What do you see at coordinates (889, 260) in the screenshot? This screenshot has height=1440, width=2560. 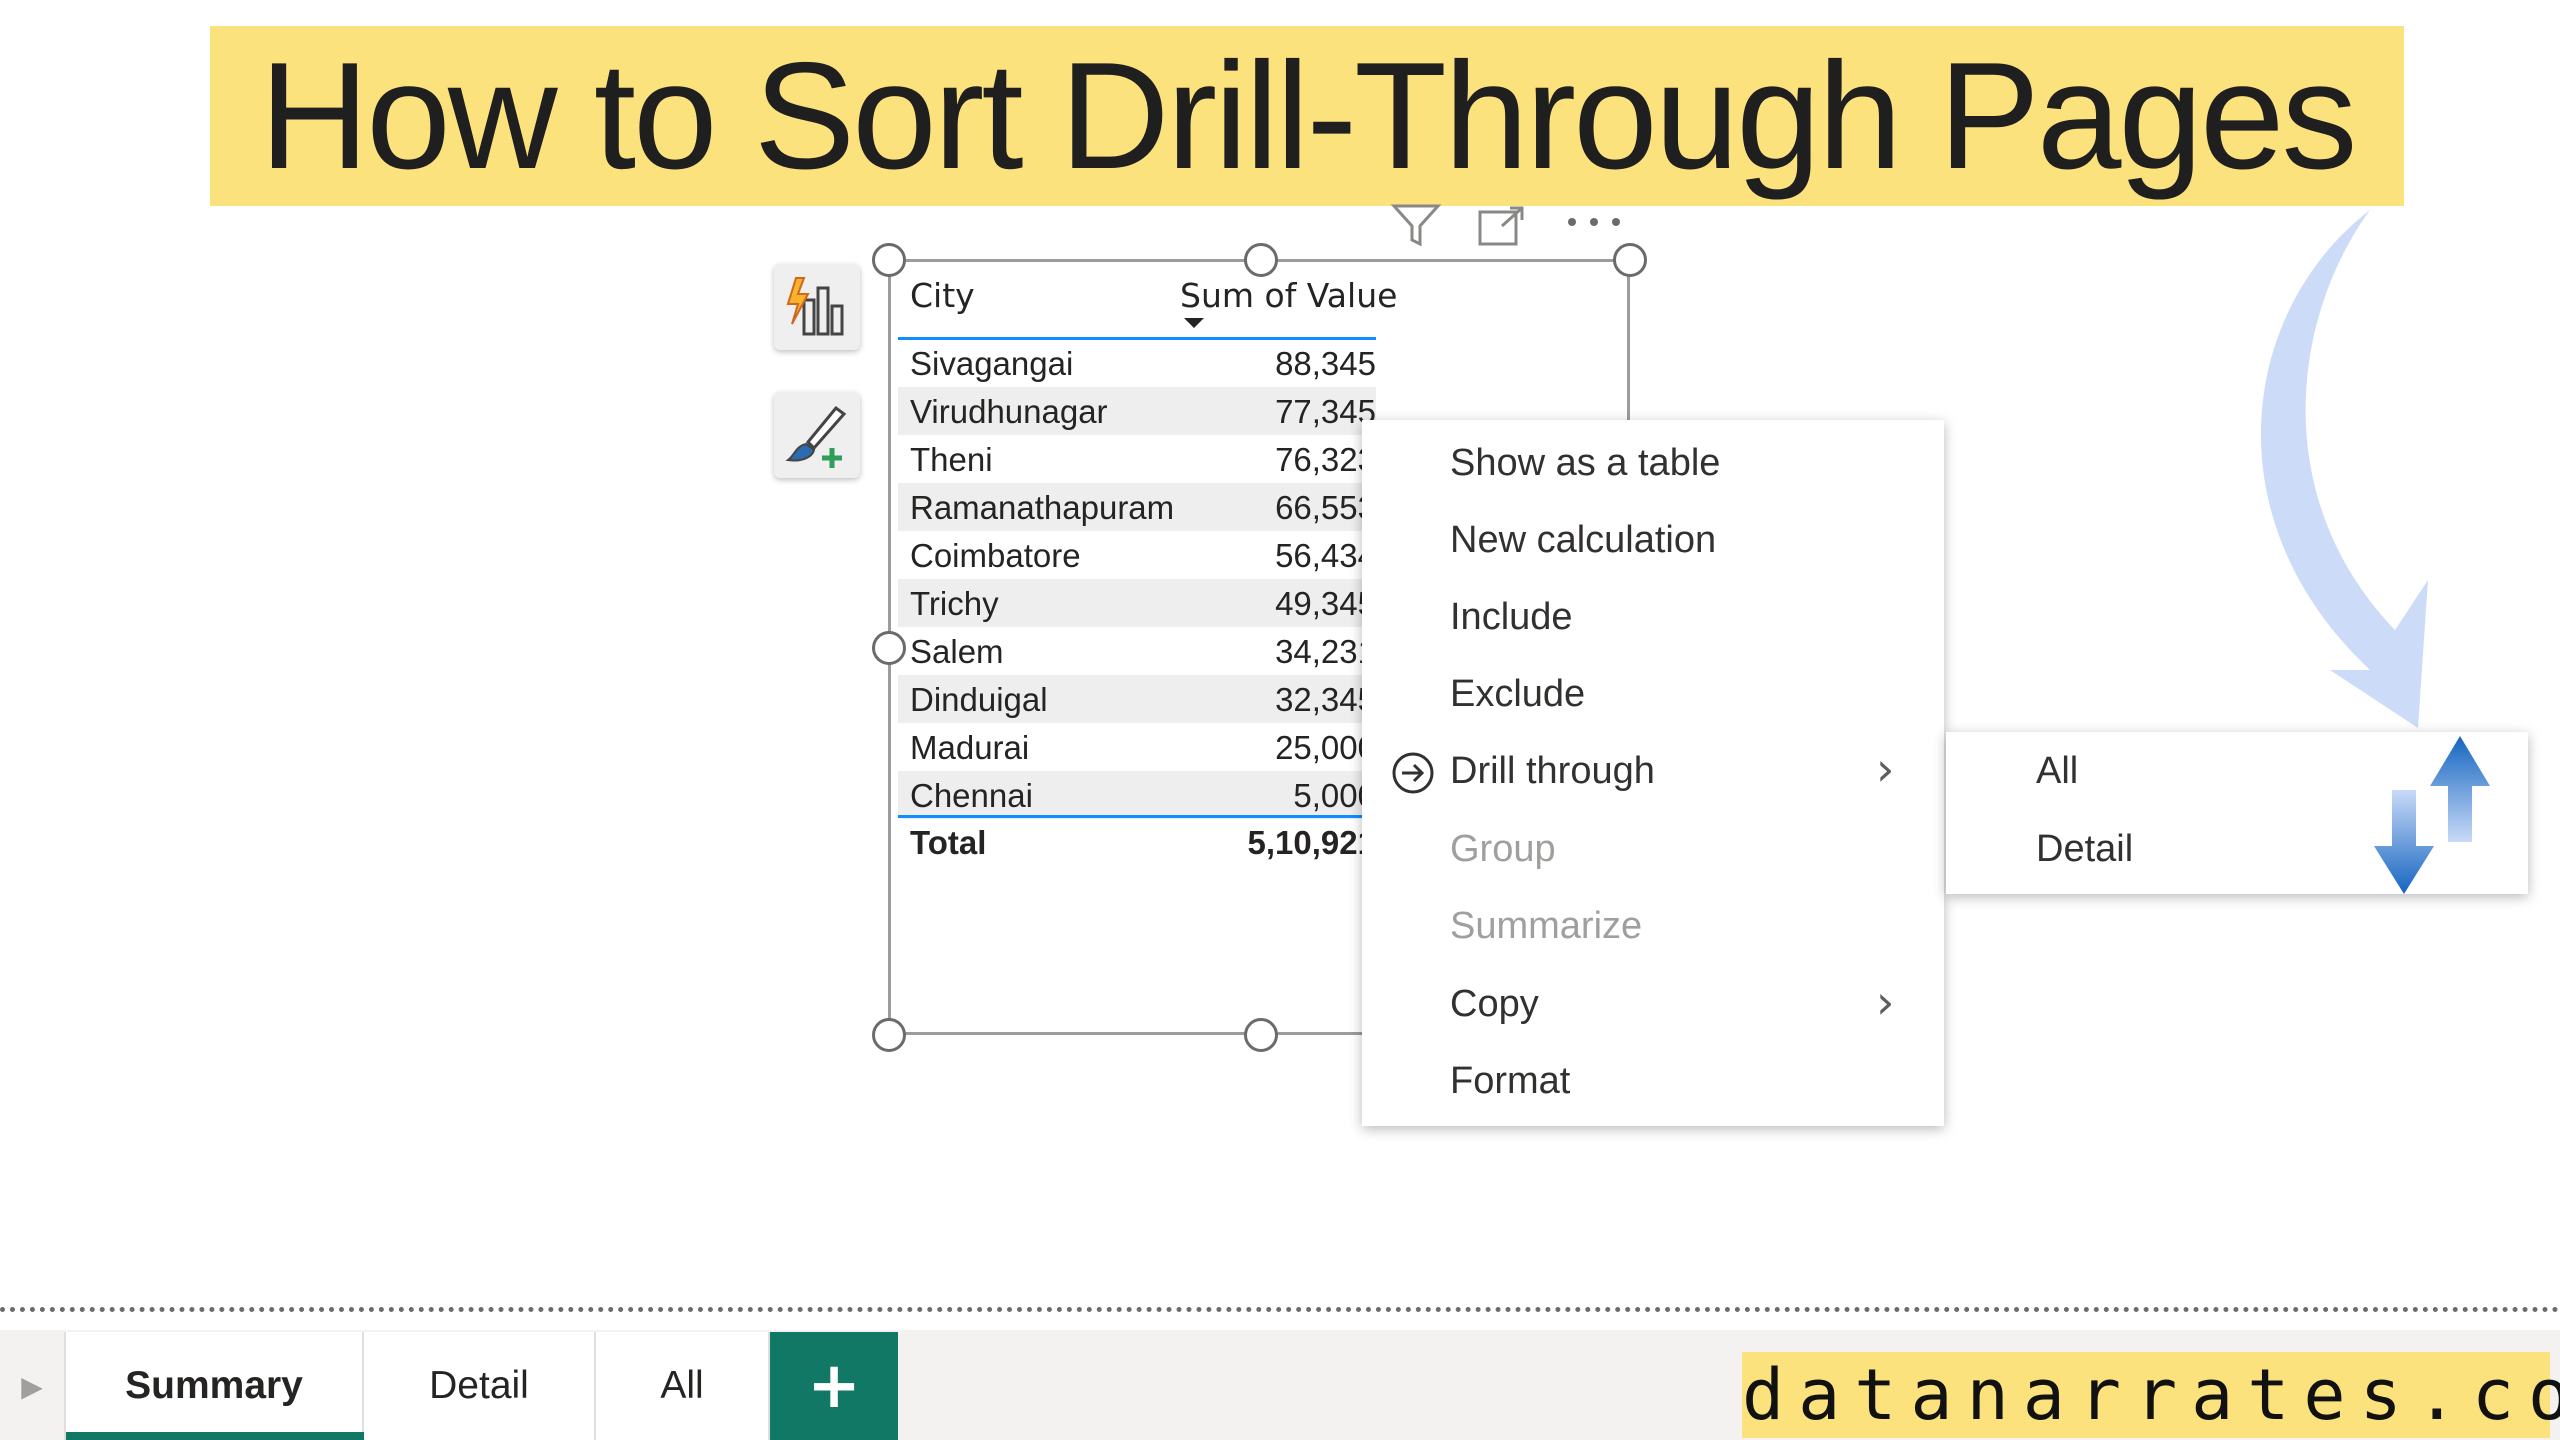 I see `resize-handle-top-left` at bounding box center [889, 260].